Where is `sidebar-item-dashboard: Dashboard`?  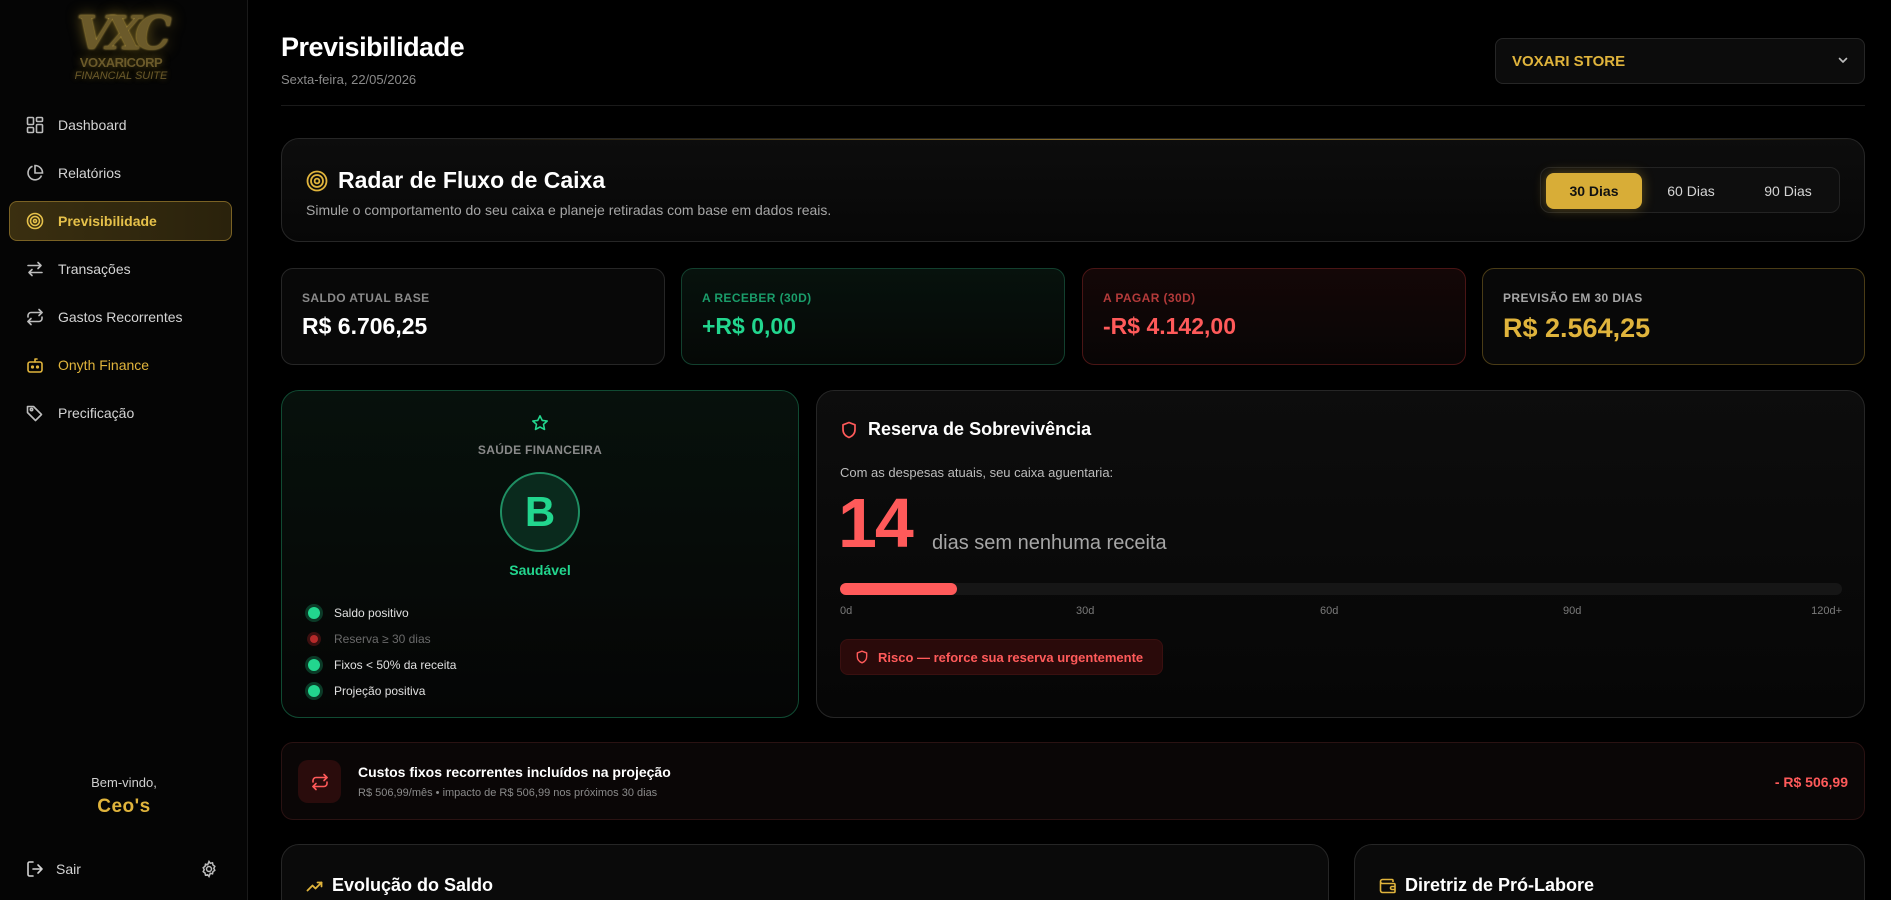 sidebar-item-dashboard: Dashboard is located at coordinates (120, 125).